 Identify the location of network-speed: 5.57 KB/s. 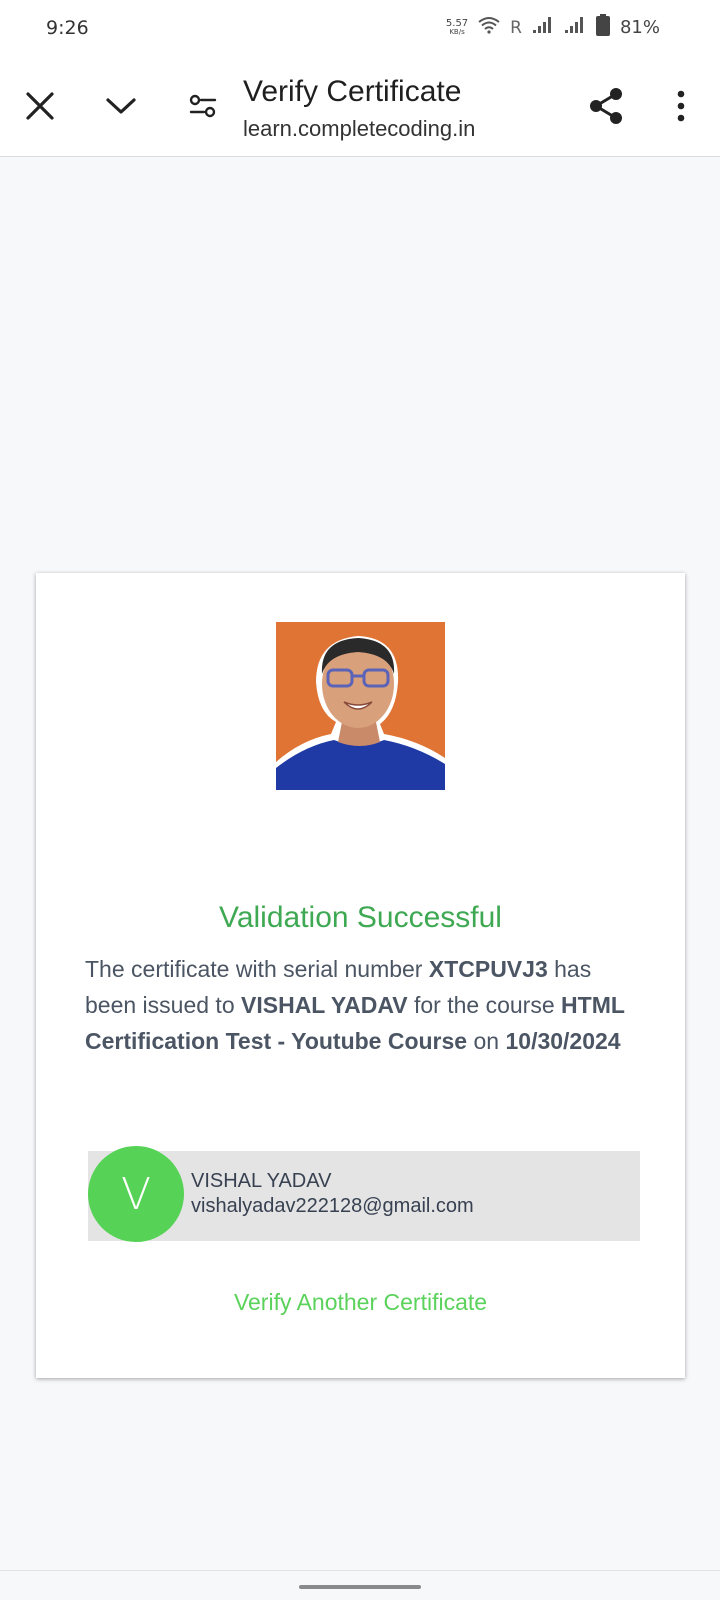
(457, 27).